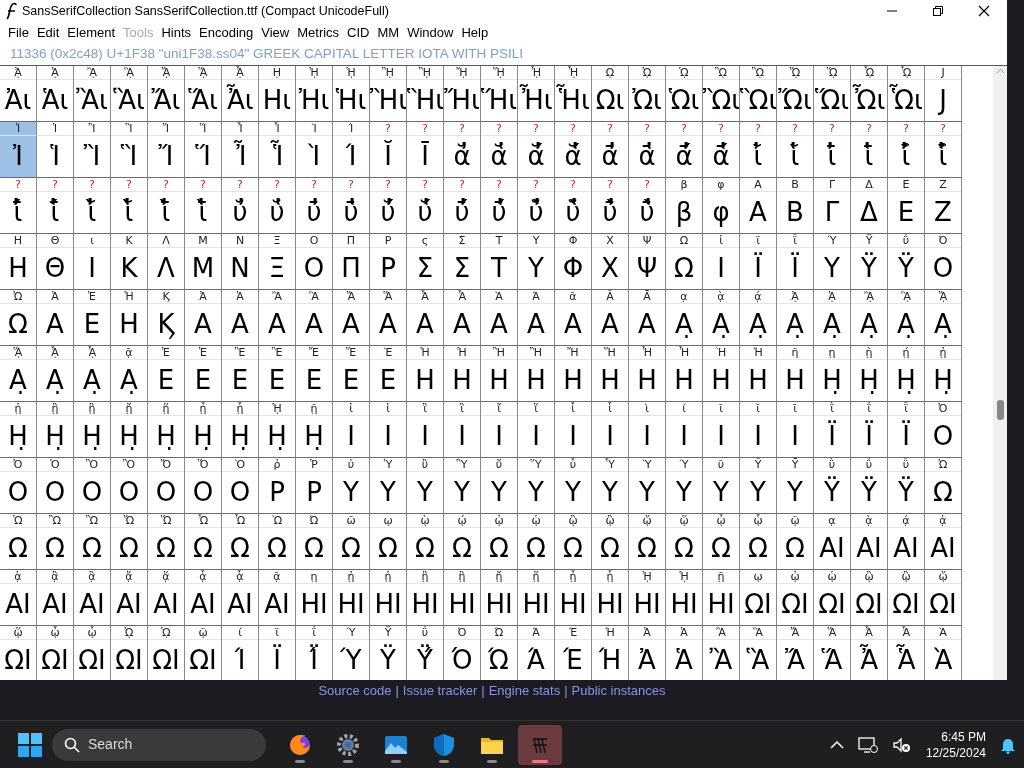 This screenshot has width=1024, height=768. I want to click on glyph-cell: ᾂ ΑΙ, so click(55, 598).